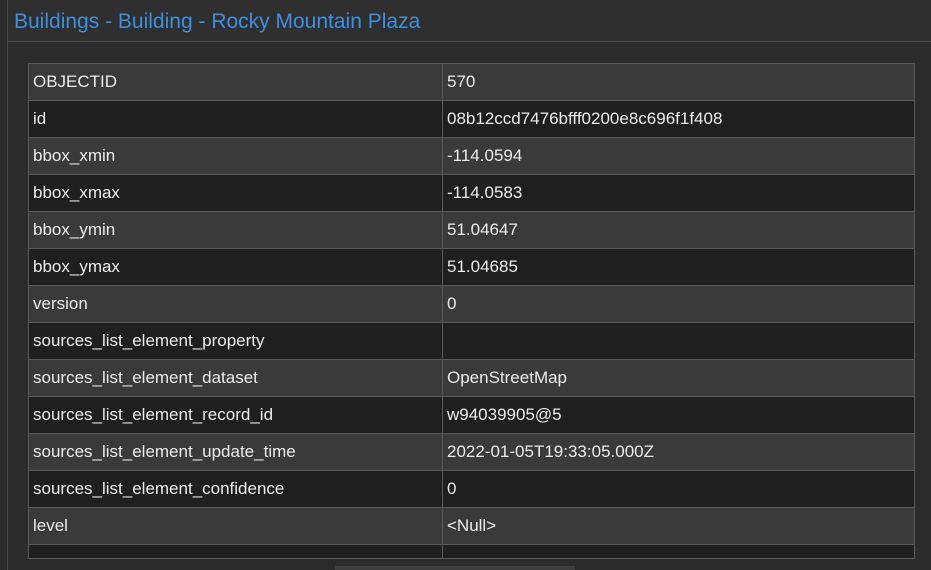 This screenshot has height=570, width=931. What do you see at coordinates (235, 82) in the screenshot?
I see `field-name: OBJECTID` at bounding box center [235, 82].